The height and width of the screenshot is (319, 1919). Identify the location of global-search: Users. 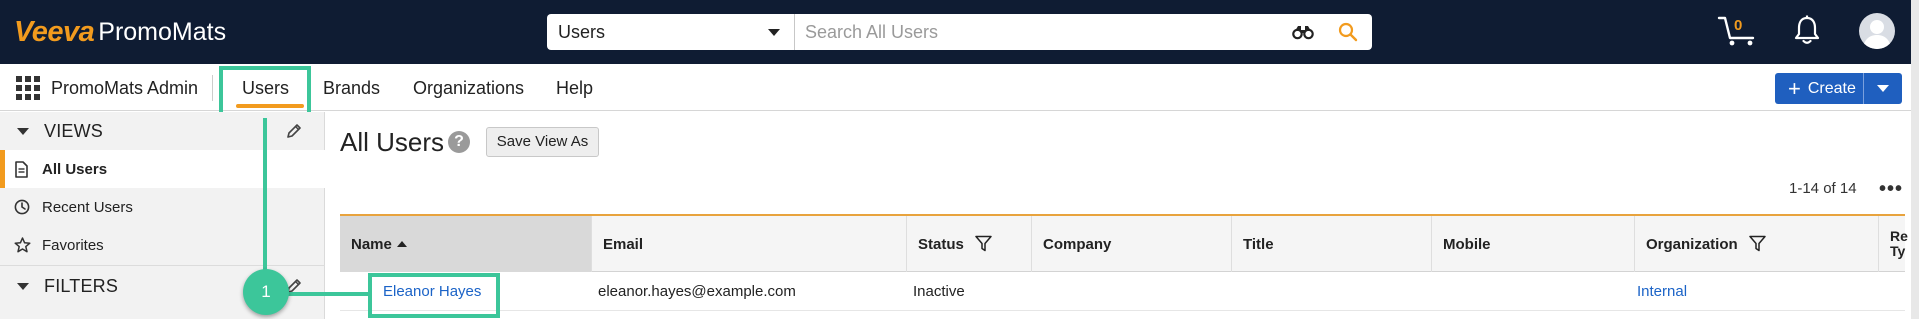
(959, 32).